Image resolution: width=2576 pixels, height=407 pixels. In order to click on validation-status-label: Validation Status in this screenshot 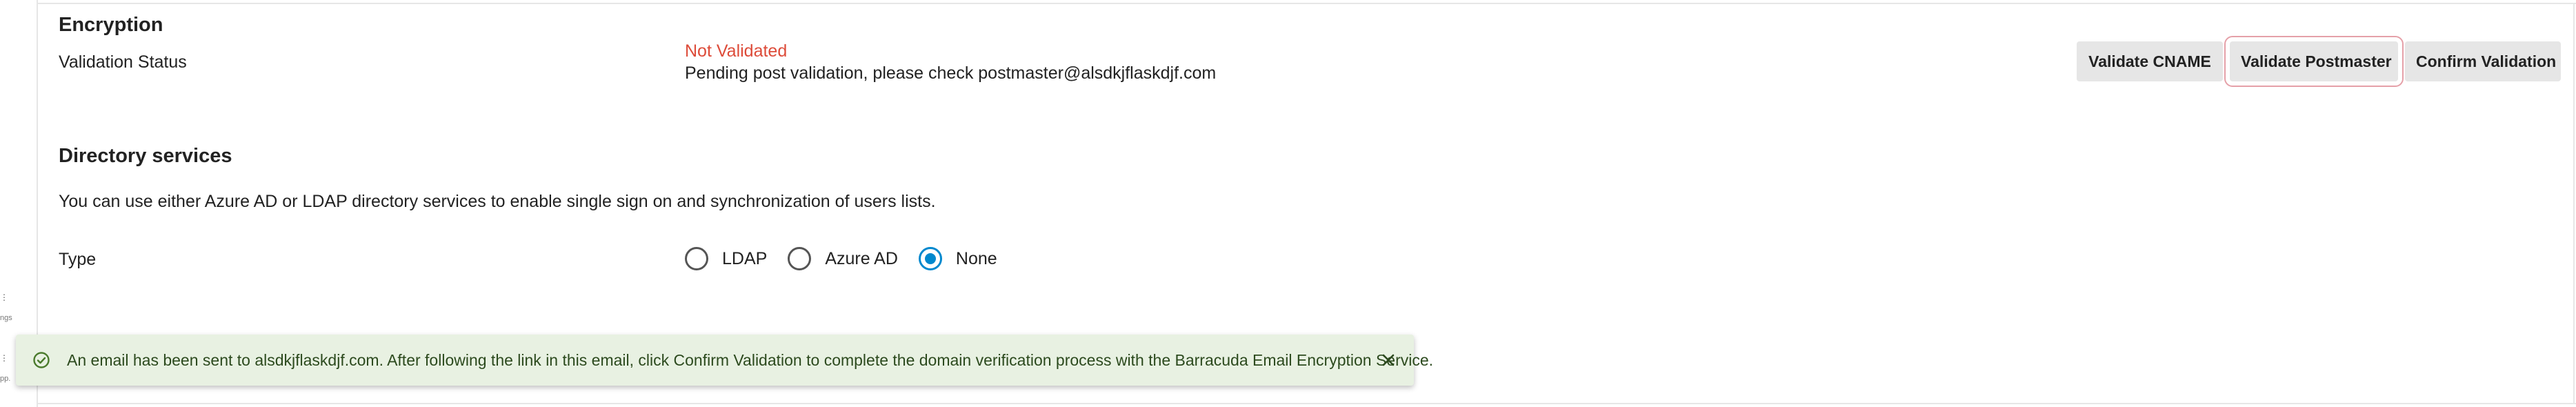, I will do `click(123, 62)`.